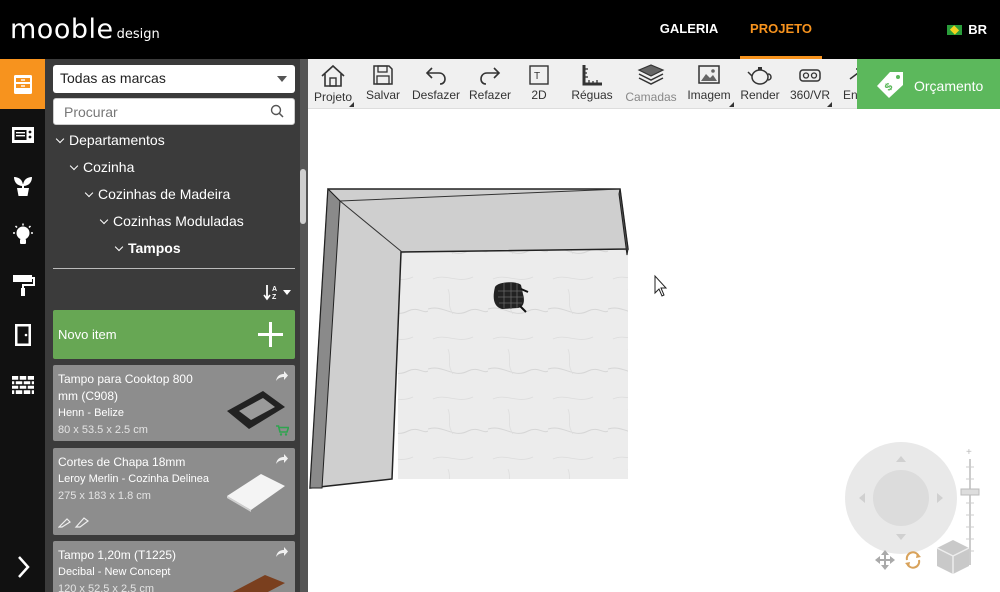 This screenshot has height=592, width=1000. I want to click on orbit-center, so click(901, 498).